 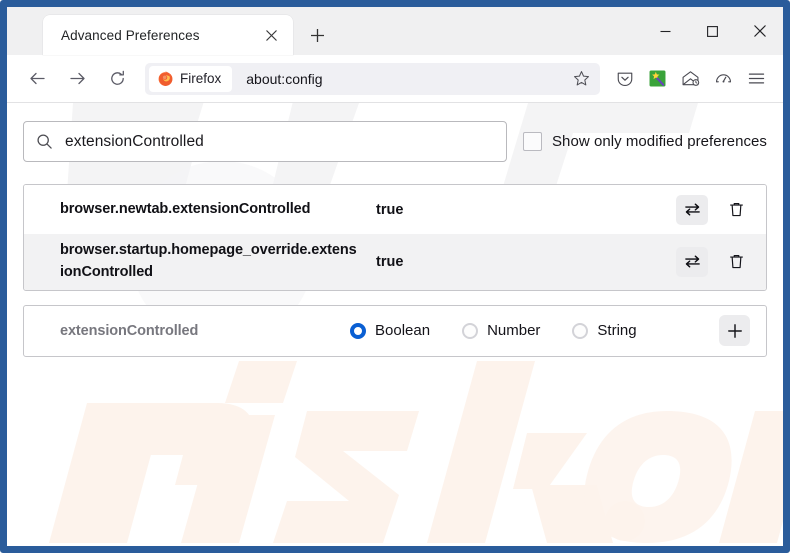 I want to click on radio-number: Number, so click(x=501, y=330).